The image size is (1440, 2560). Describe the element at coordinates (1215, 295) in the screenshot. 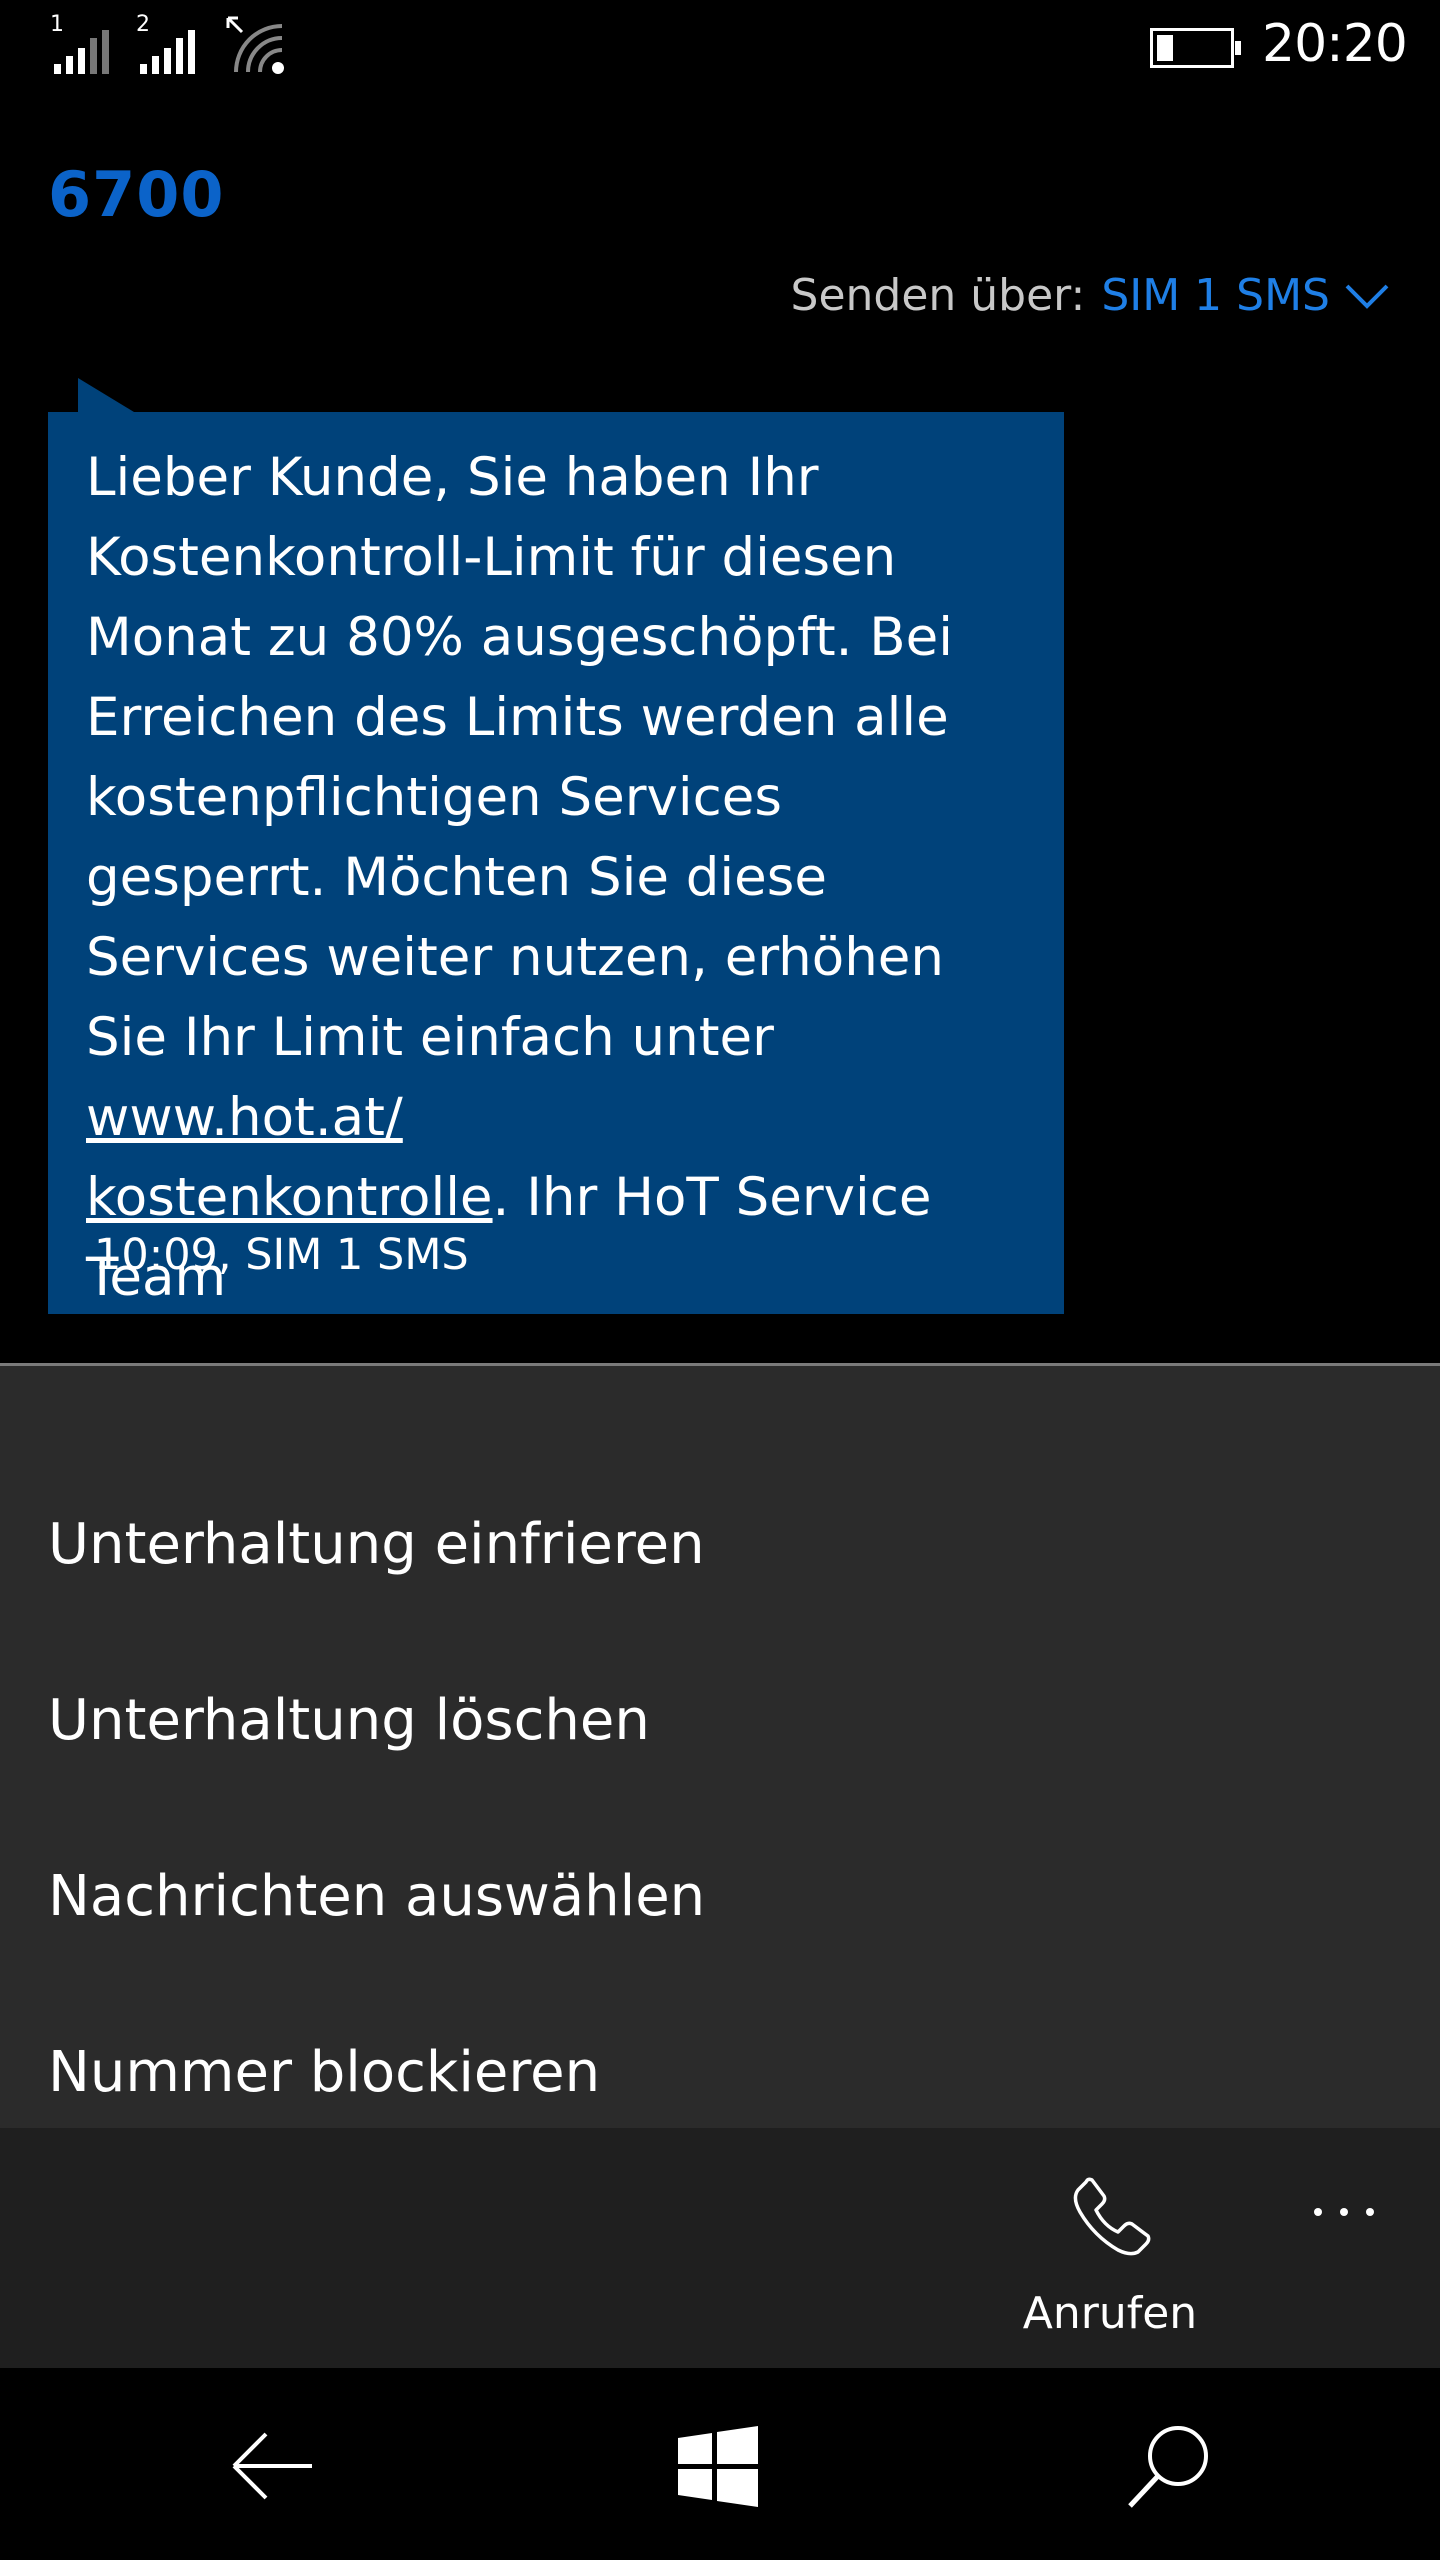

I see `send-via-value: SIM 1 SMS` at that location.